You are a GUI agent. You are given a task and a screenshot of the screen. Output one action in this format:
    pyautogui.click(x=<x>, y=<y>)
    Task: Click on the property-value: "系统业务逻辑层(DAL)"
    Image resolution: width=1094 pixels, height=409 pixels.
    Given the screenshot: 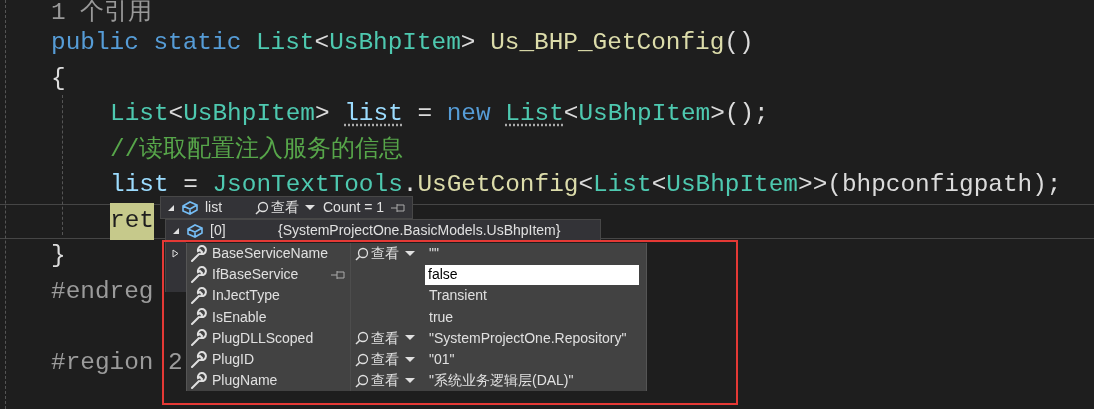 What is the action you would take?
    pyautogui.click(x=501, y=381)
    